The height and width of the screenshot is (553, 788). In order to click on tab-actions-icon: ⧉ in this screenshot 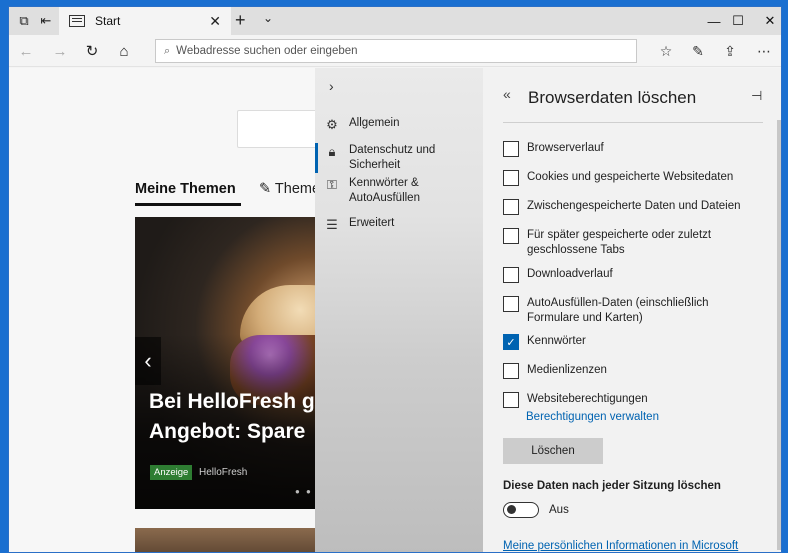, I will do `click(24, 21)`.